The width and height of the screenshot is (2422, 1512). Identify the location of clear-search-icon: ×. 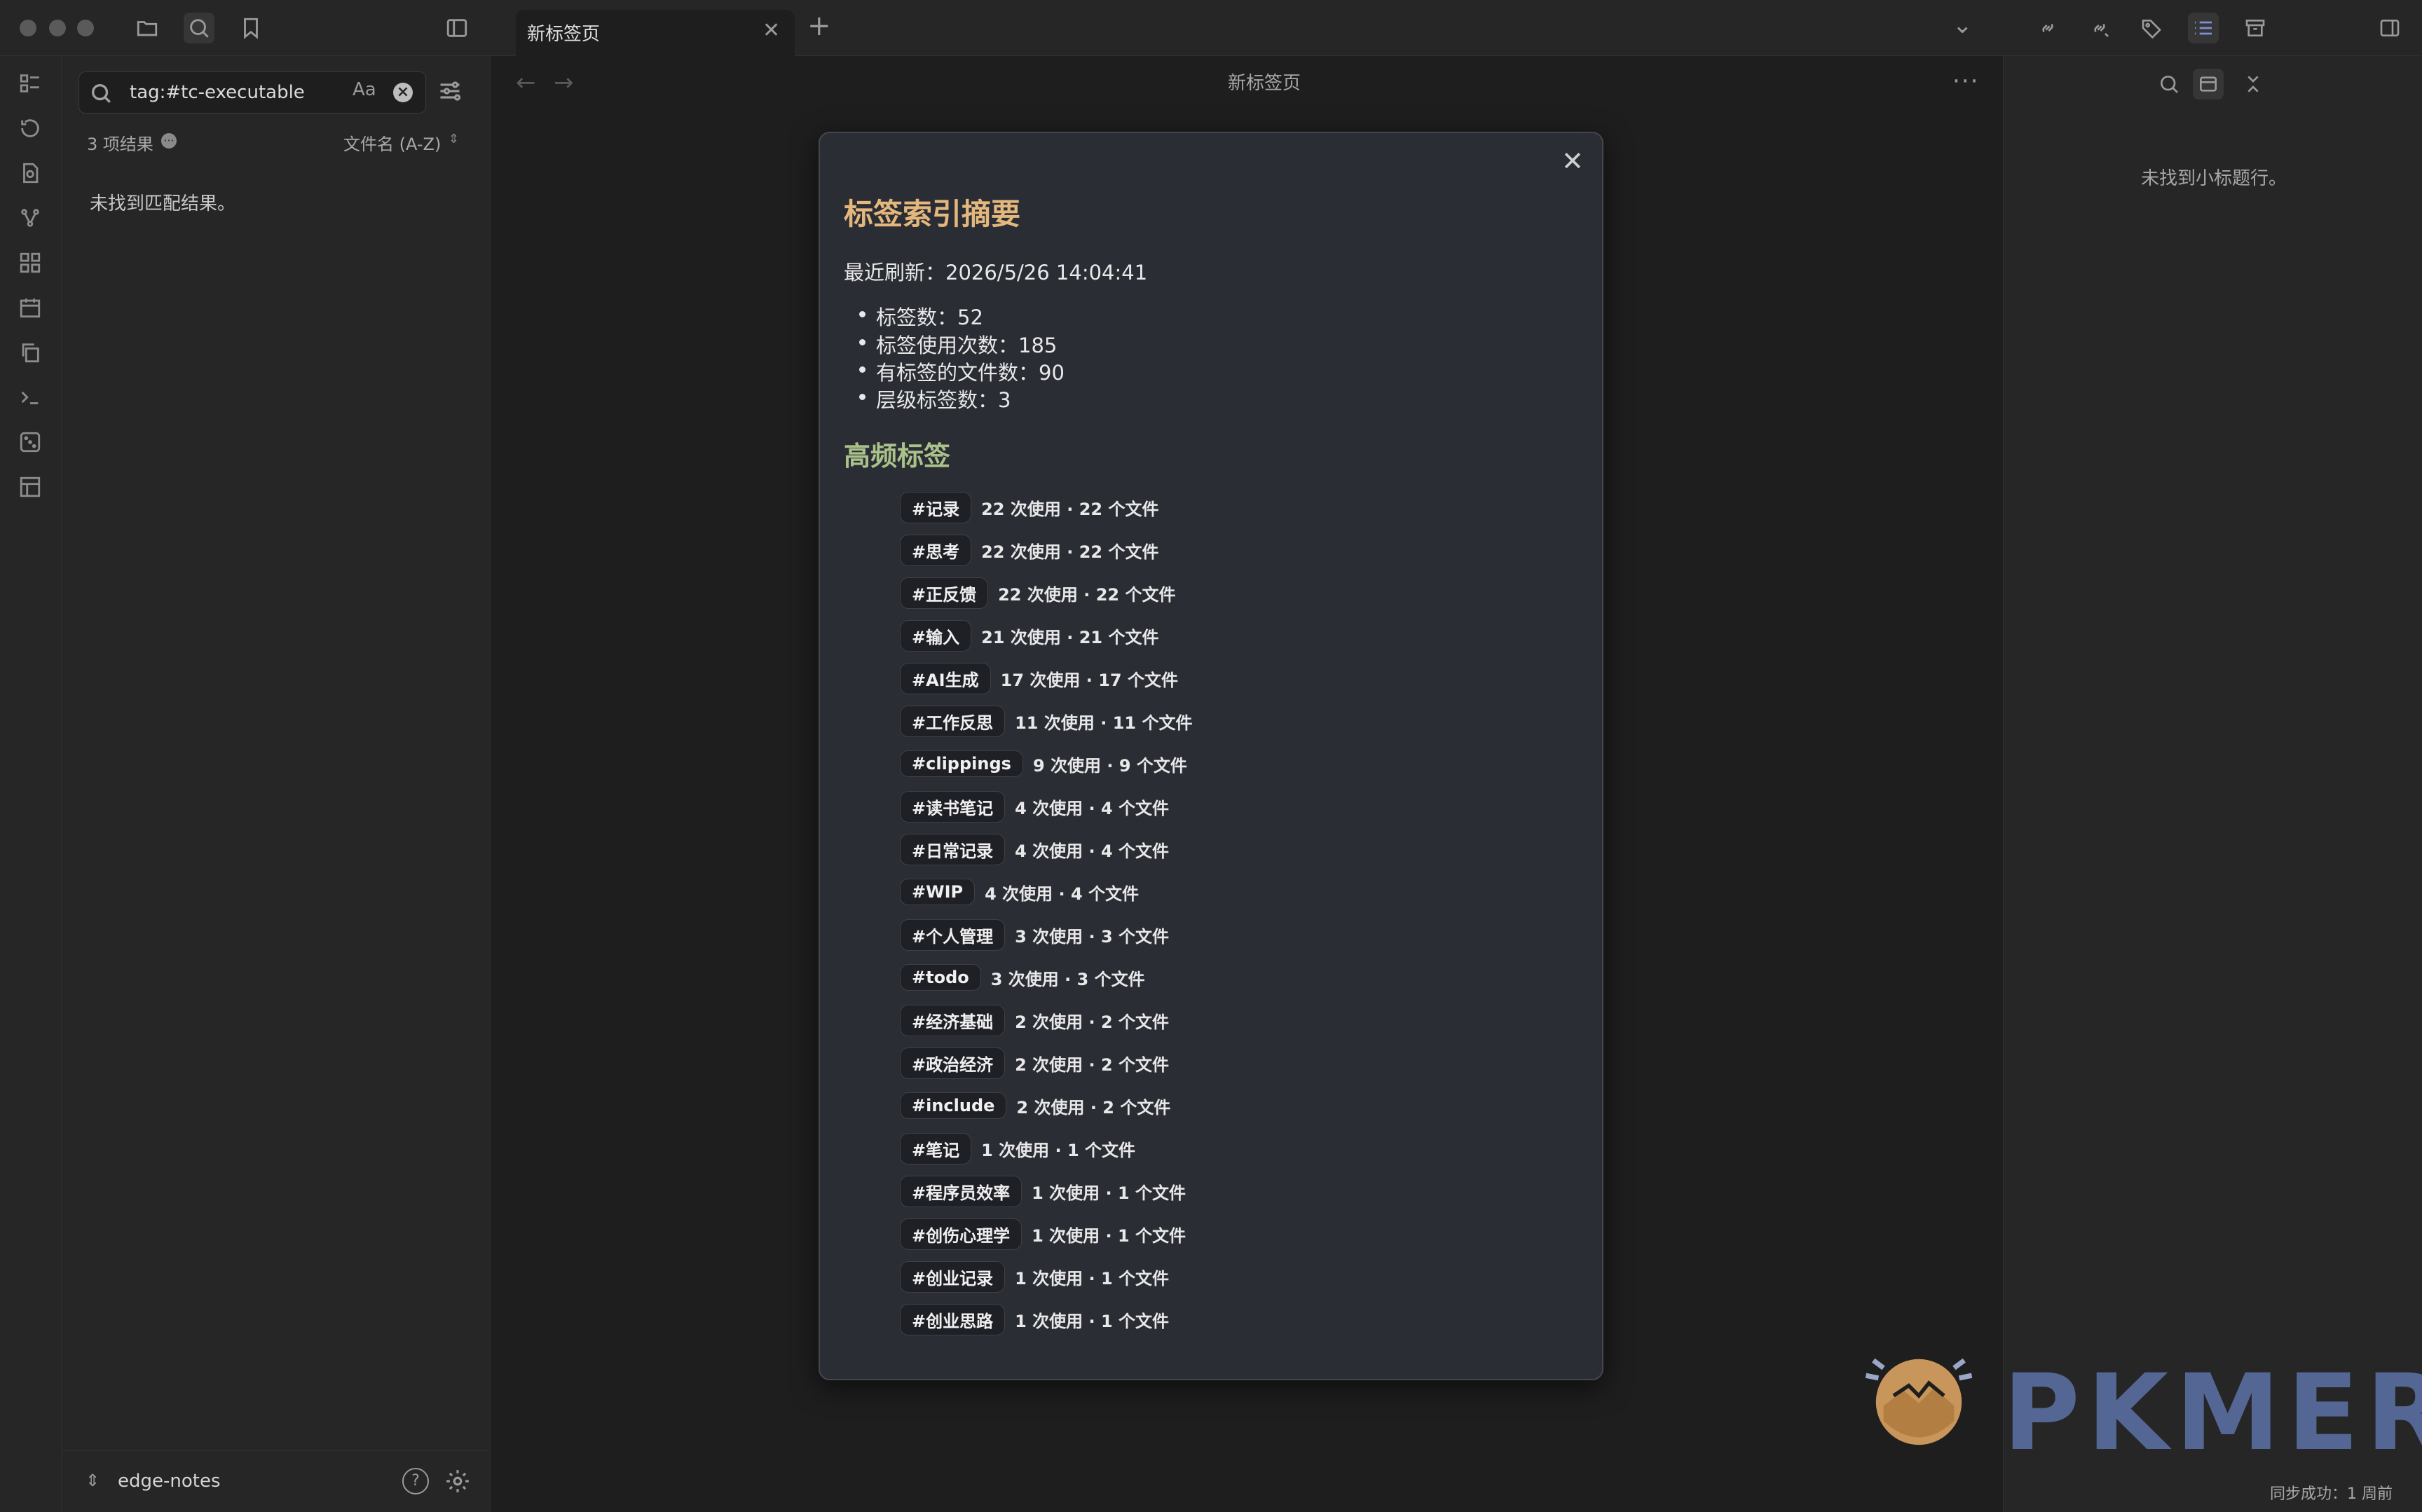
(403, 92).